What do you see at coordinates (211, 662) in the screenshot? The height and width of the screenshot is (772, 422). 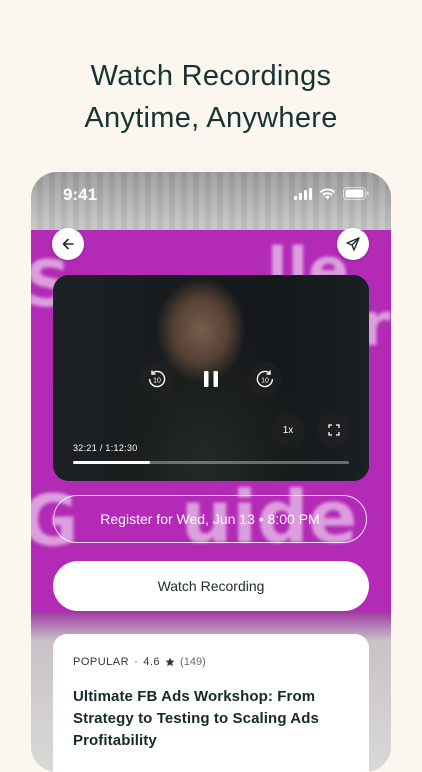 I see `event-meta: POPULAR · 4.6 (149)` at bounding box center [211, 662].